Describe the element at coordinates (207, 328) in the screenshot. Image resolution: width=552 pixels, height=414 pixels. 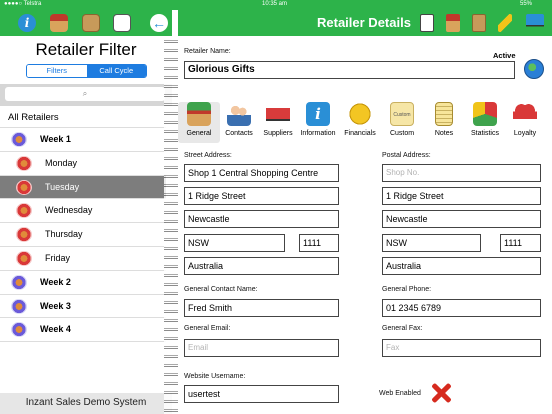
I see `email-label: General Email:` at that location.